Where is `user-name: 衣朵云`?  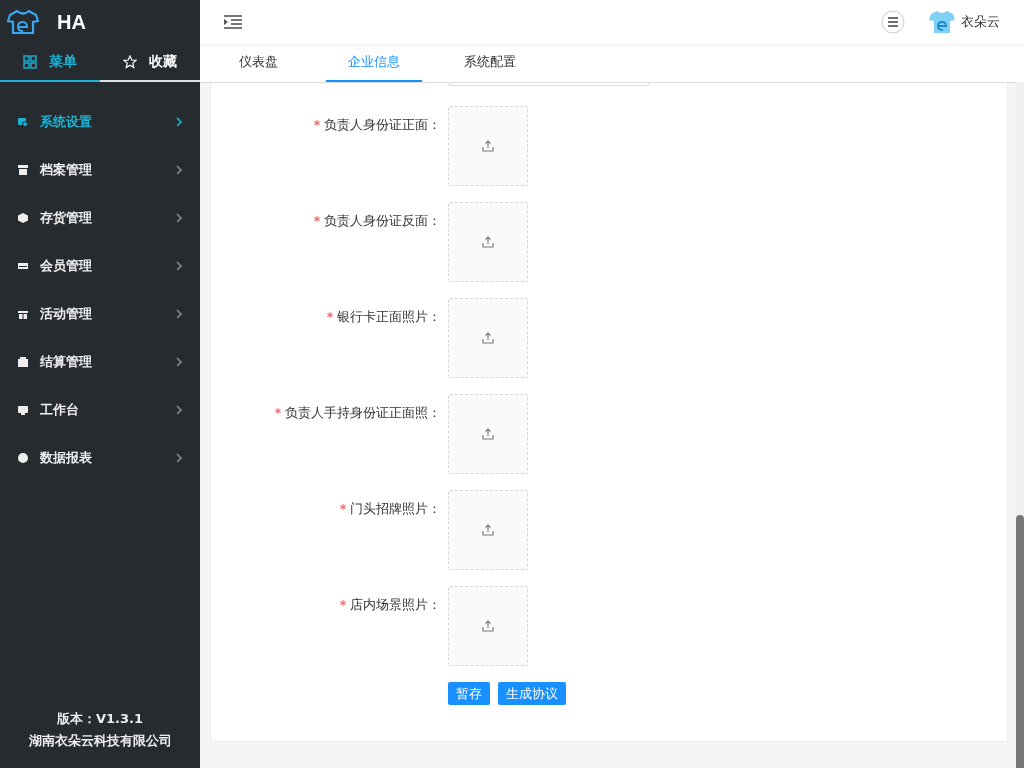 user-name: 衣朵云 is located at coordinates (980, 22).